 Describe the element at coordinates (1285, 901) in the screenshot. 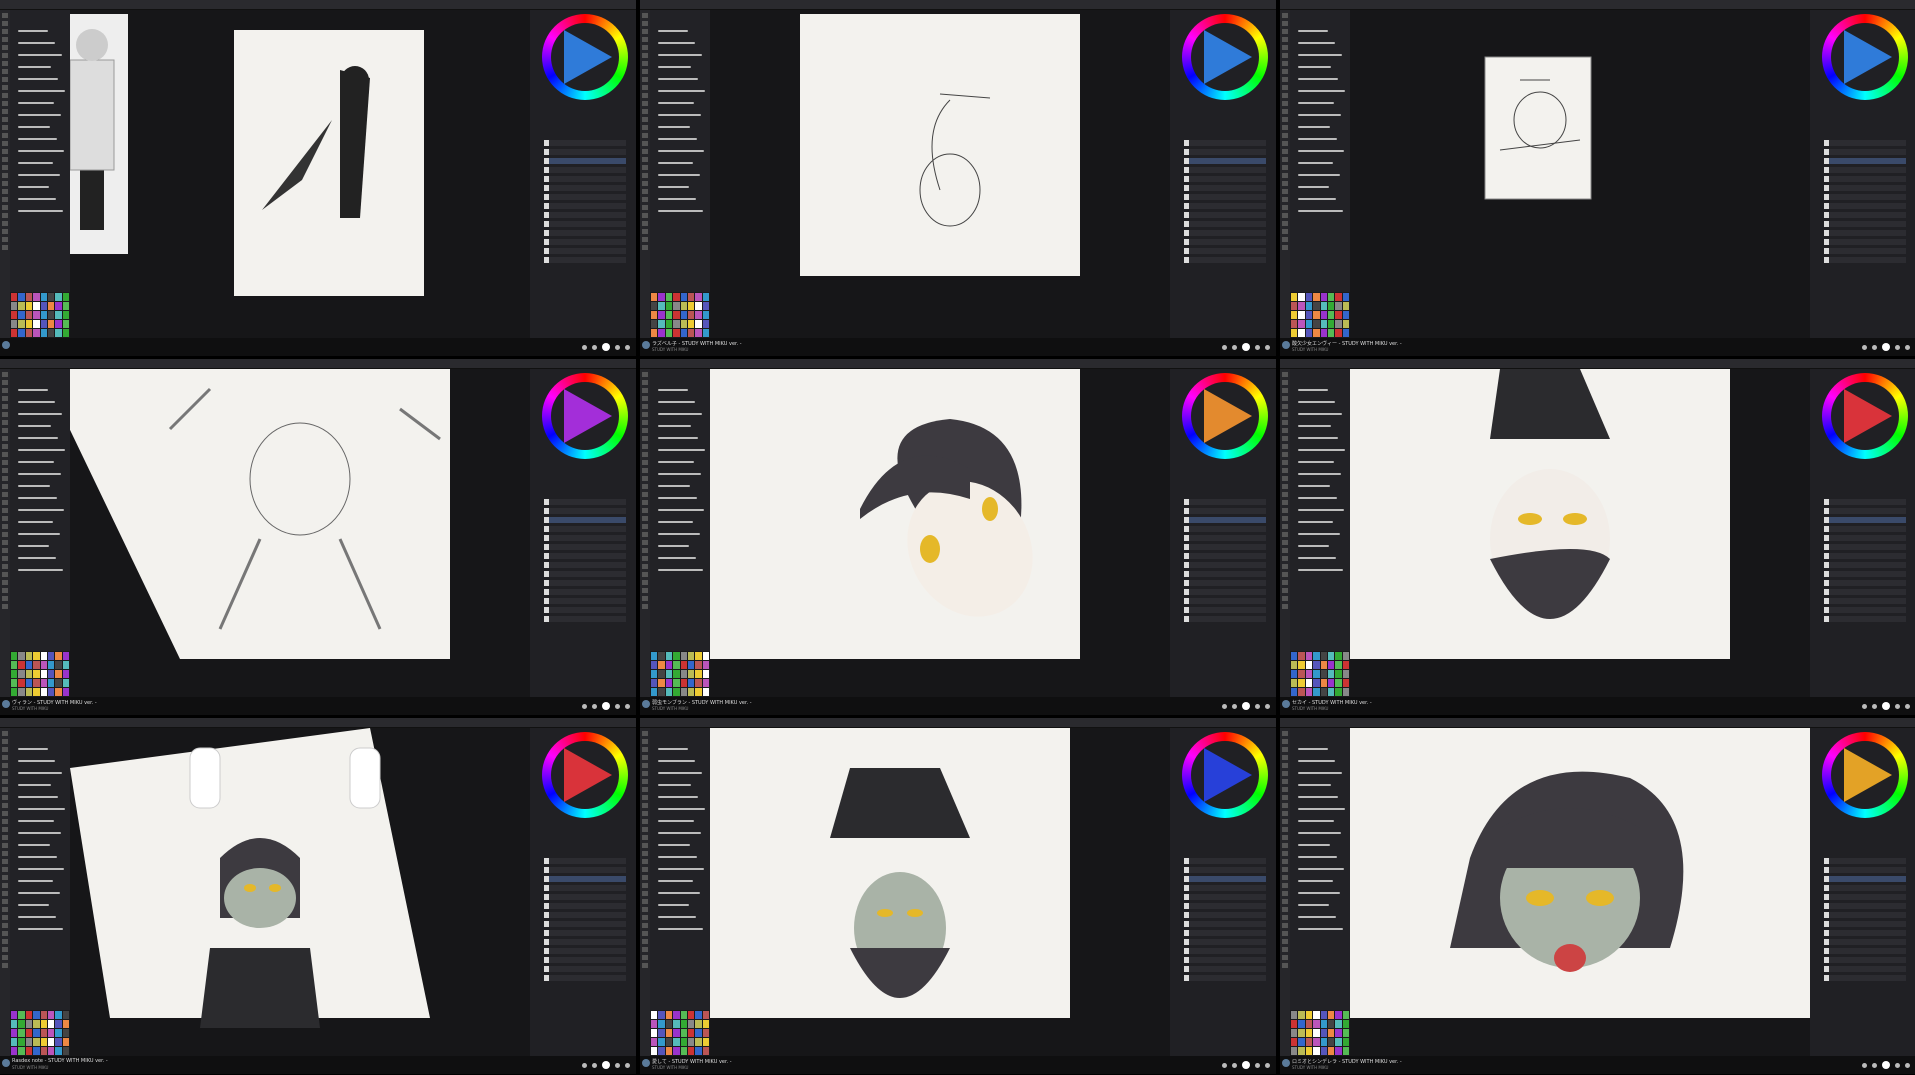

I see `tool-palette` at that location.